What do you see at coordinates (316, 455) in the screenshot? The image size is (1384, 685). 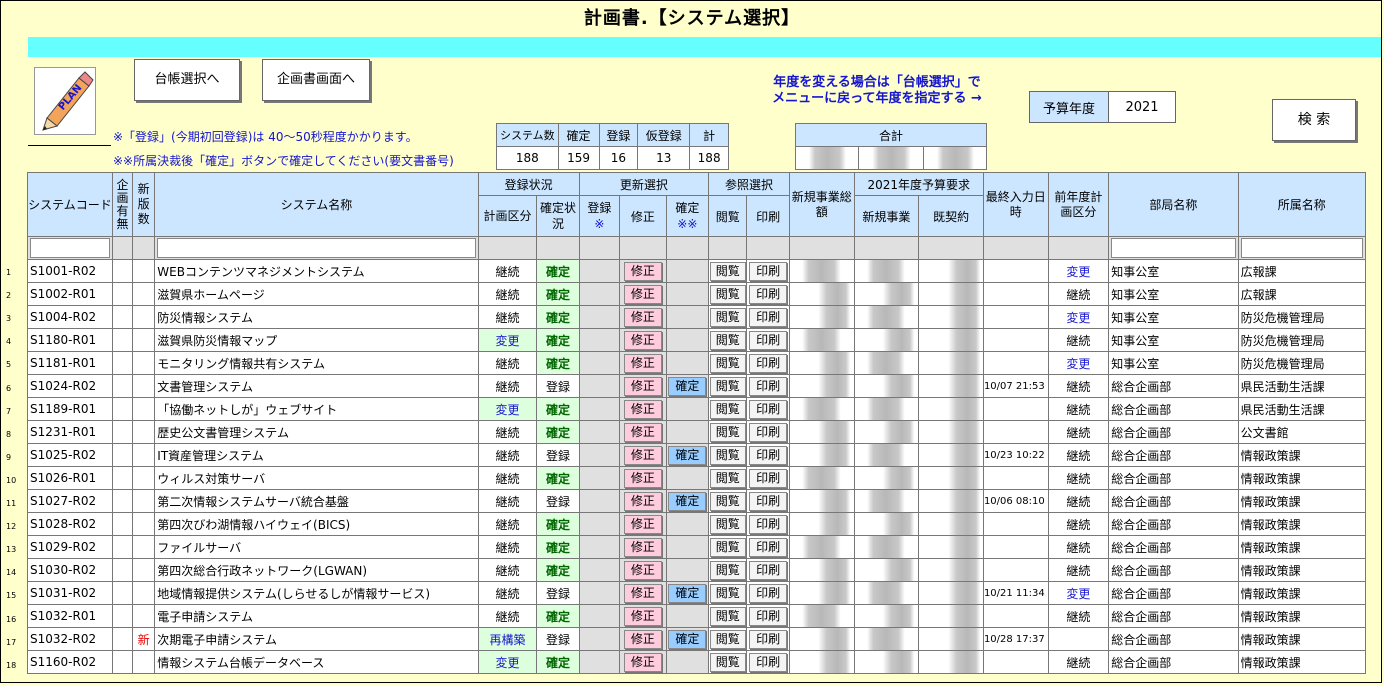 I see `system-name: IT資産管理システム` at bounding box center [316, 455].